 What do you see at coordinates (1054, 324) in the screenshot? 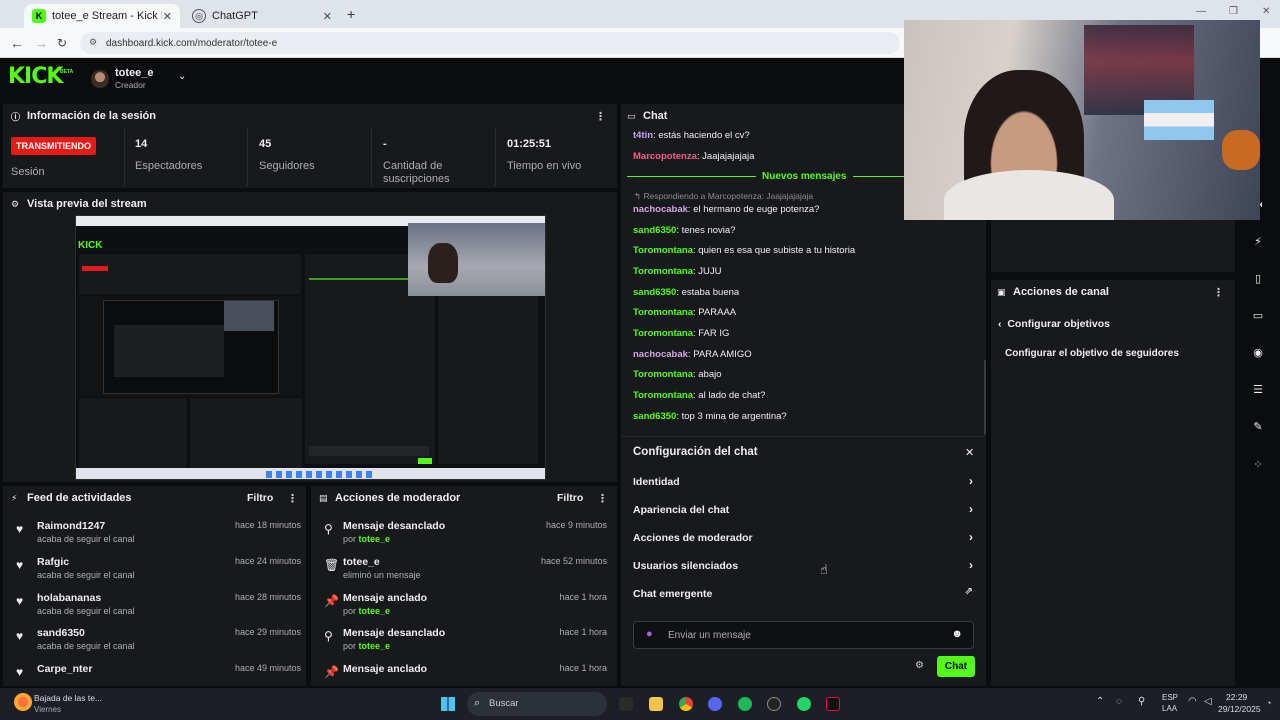
I see `configure-goals-back: ‹ Configurar objetivos` at bounding box center [1054, 324].